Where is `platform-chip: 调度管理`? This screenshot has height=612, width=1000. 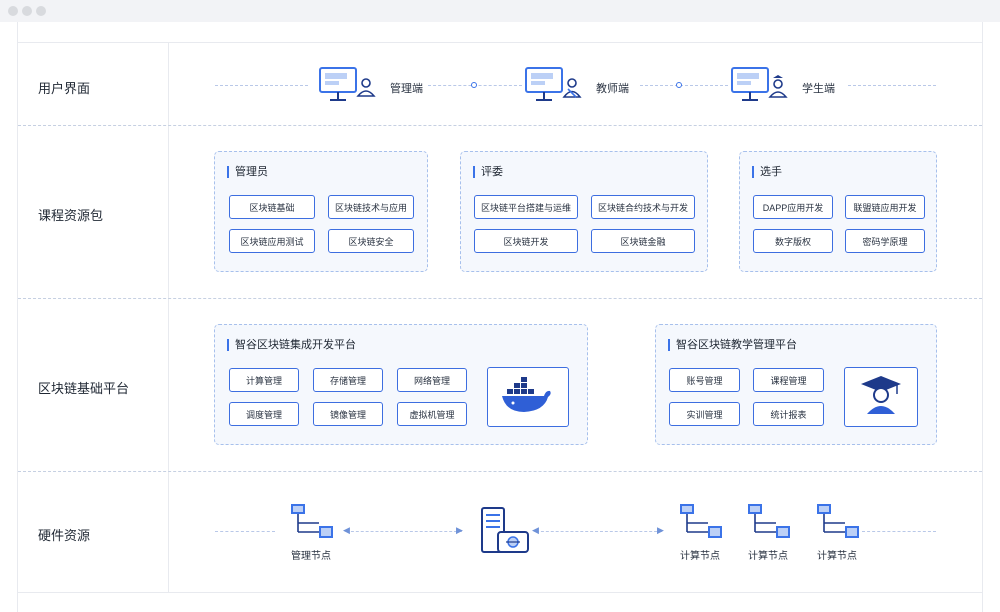
platform-chip: 调度管理 is located at coordinates (264, 414).